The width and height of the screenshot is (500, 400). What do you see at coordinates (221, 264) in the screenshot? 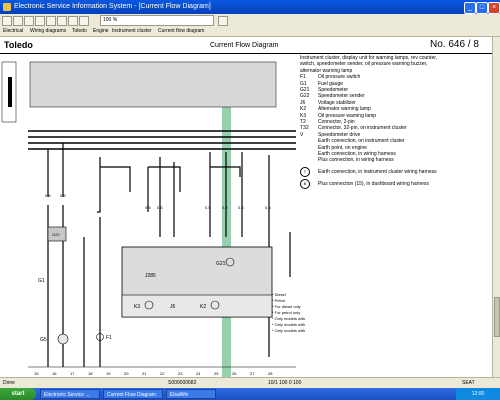
I see `g21-label: G21` at bounding box center [221, 264].